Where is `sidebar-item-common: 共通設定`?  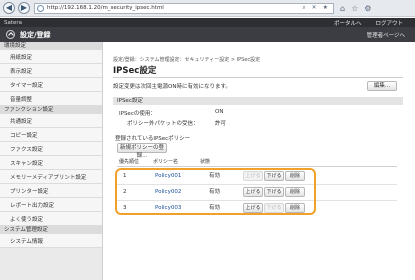 sidebar-item-common: 共通設定 is located at coordinates (51, 121).